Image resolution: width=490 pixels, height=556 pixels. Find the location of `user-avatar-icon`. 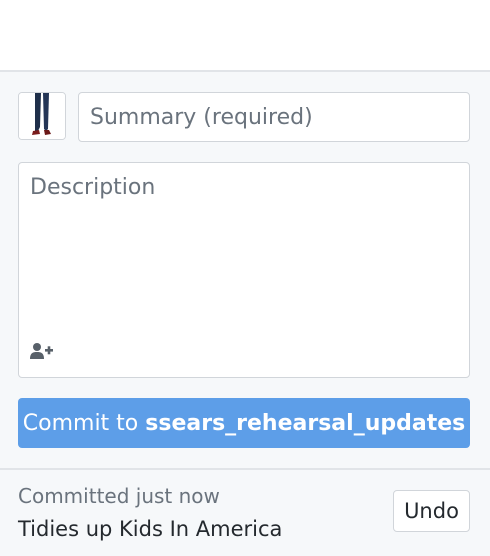

user-avatar-icon is located at coordinates (42, 116).